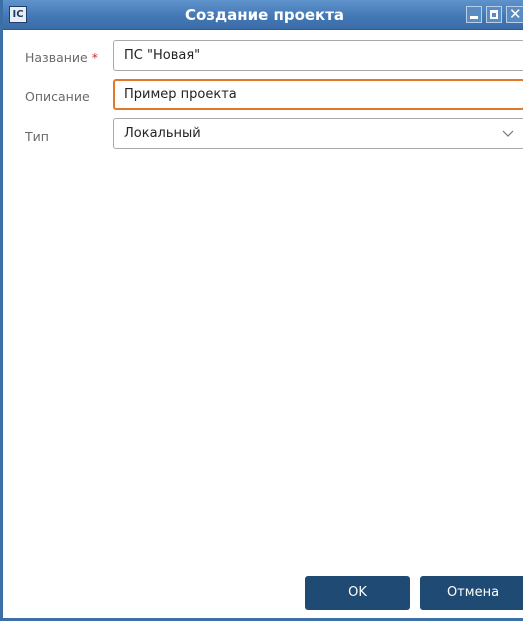  I want to click on name-label-text: Название, so click(56, 57).